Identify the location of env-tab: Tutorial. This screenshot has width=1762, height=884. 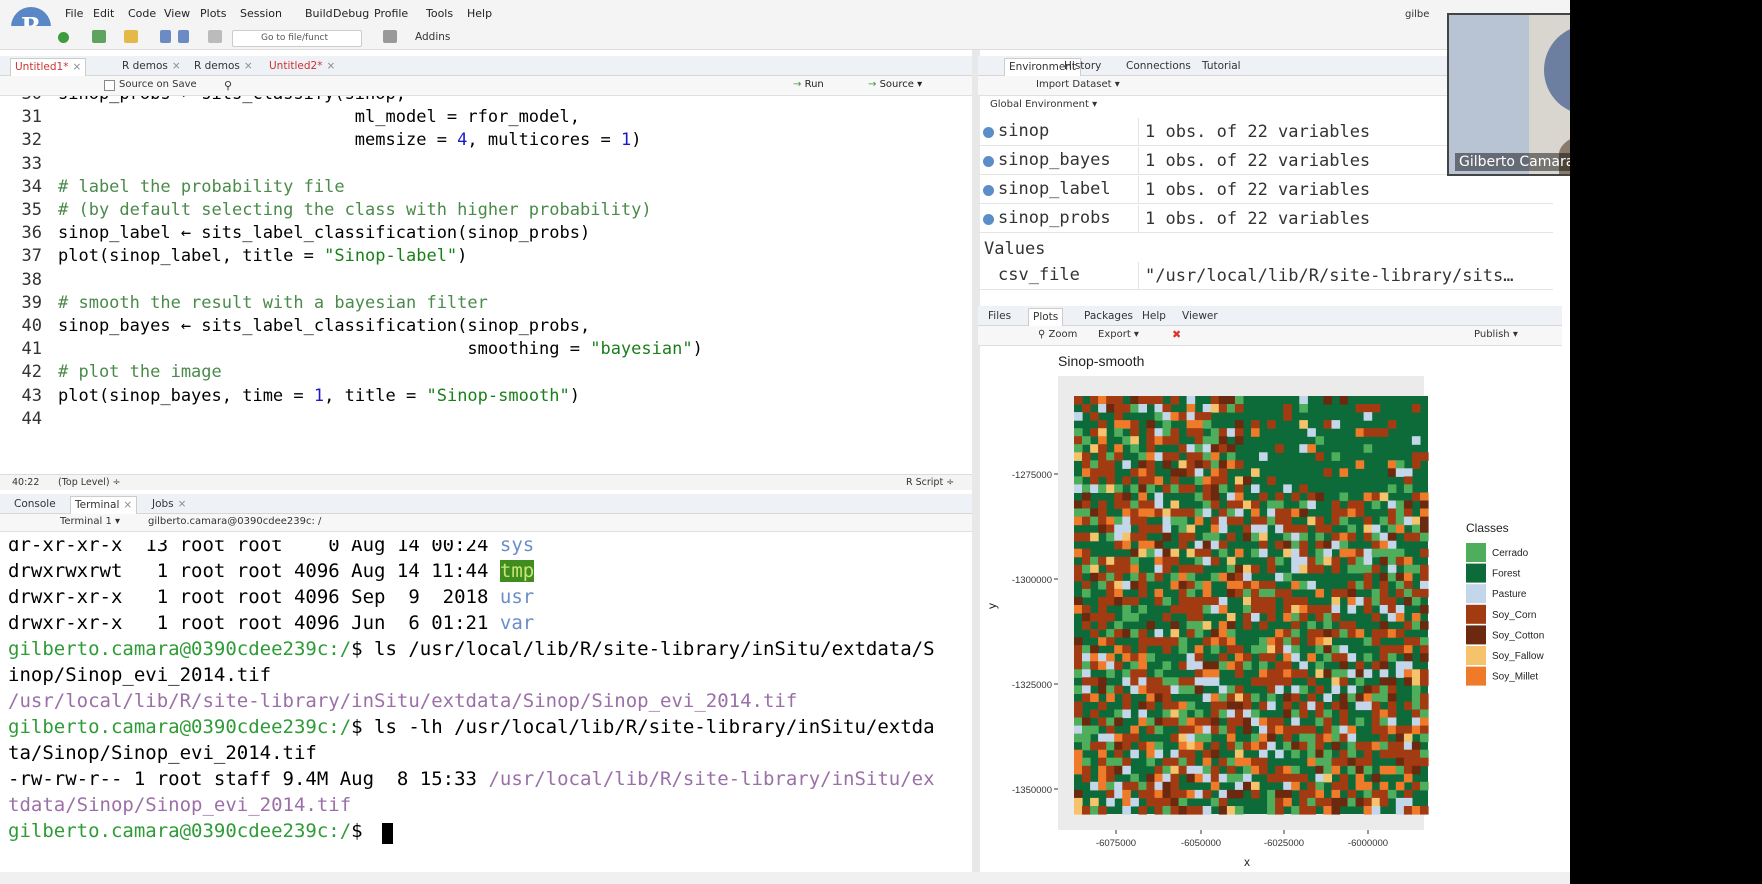
(1221, 67).